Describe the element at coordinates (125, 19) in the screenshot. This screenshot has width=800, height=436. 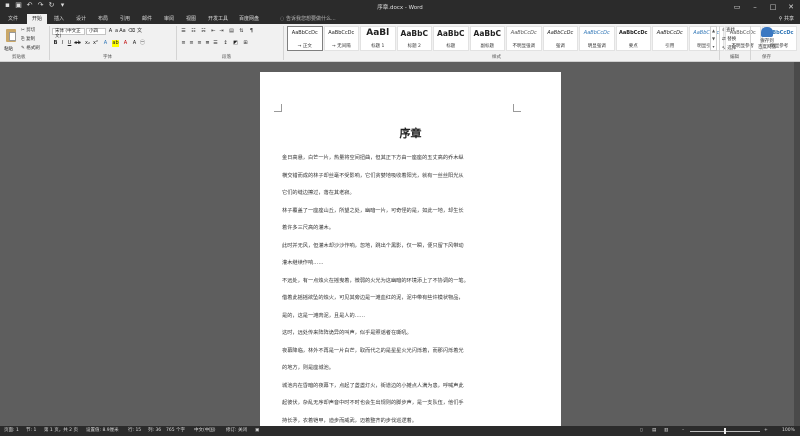
I see `tab-references: 引用` at that location.